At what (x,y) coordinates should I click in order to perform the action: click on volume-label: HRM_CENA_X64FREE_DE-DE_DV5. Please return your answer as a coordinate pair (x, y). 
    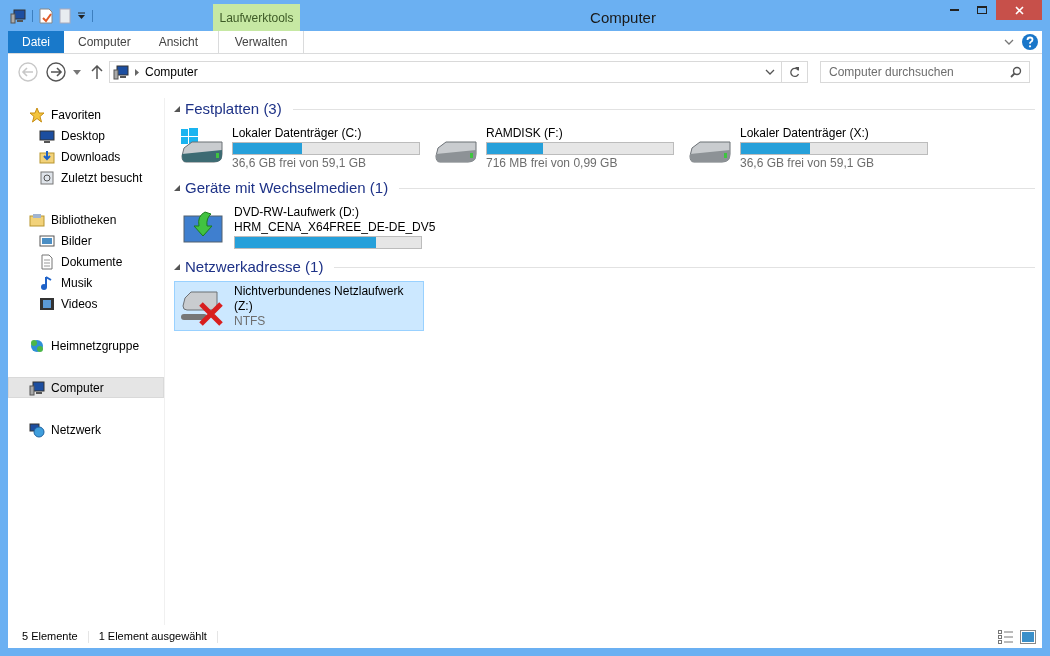
    Looking at the image, I should click on (335, 227).